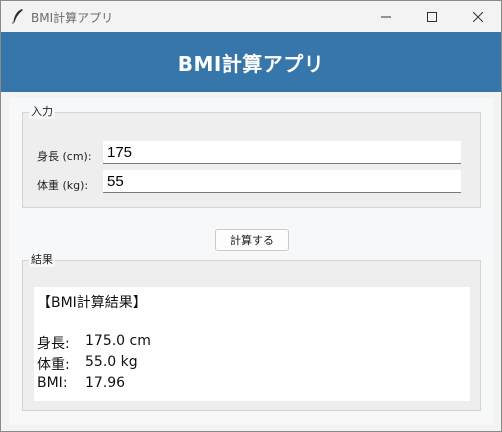 This screenshot has height=432, width=502. What do you see at coordinates (52, 383) in the screenshot?
I see `result-bmi-key: BMI:` at bounding box center [52, 383].